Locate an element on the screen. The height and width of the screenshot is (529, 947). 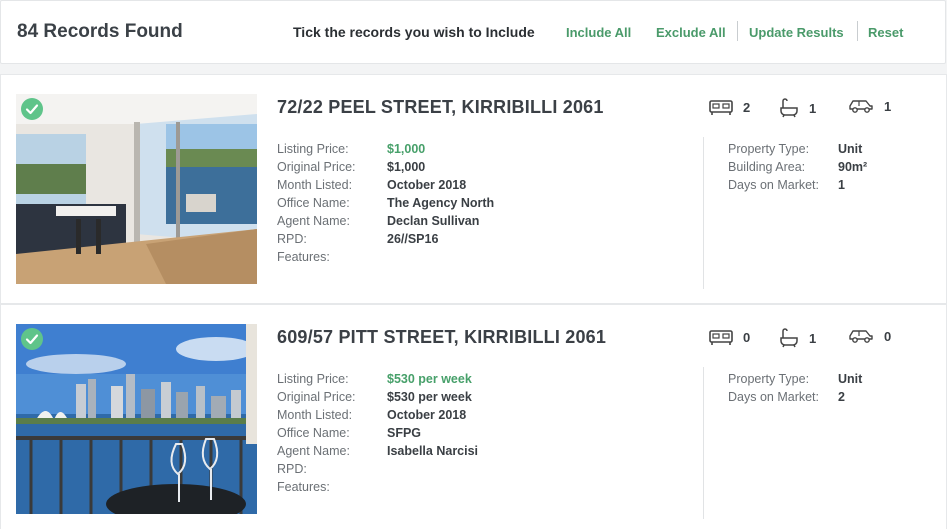
tick-instruction: Tick the records you wish to Include is located at coordinates (414, 32).